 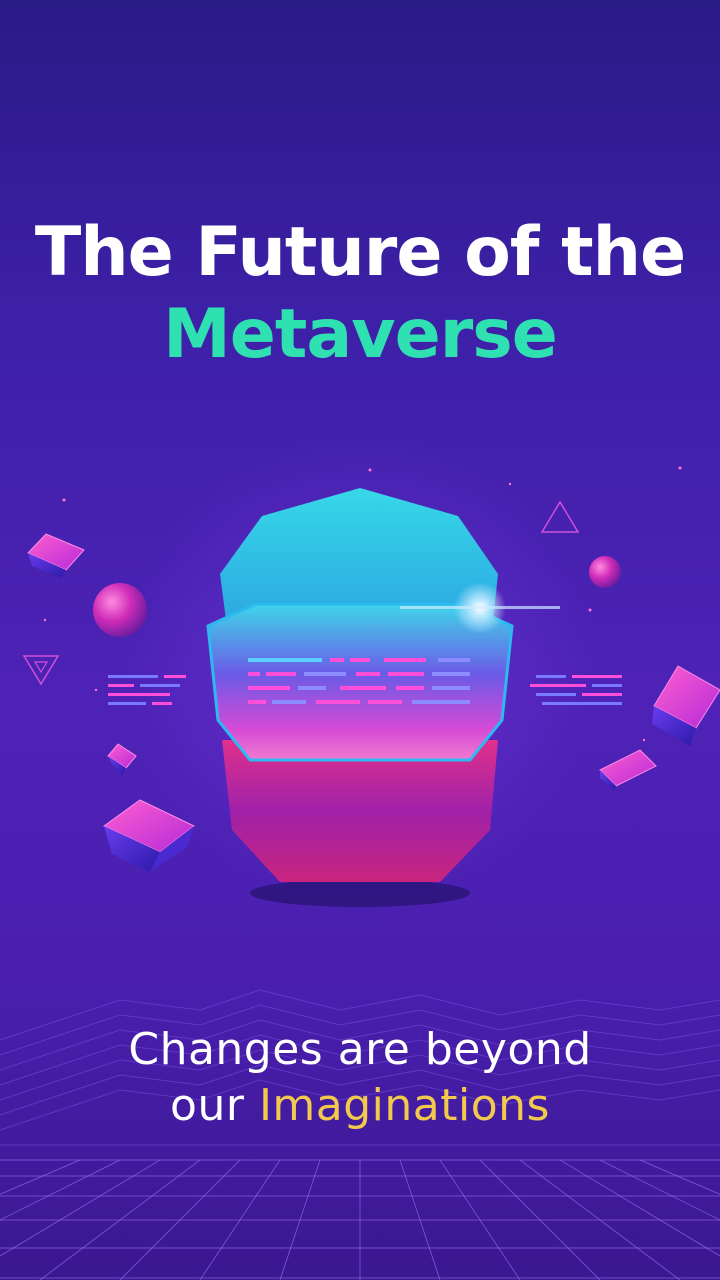 I want to click on helmet-shadow, so click(x=360, y=893).